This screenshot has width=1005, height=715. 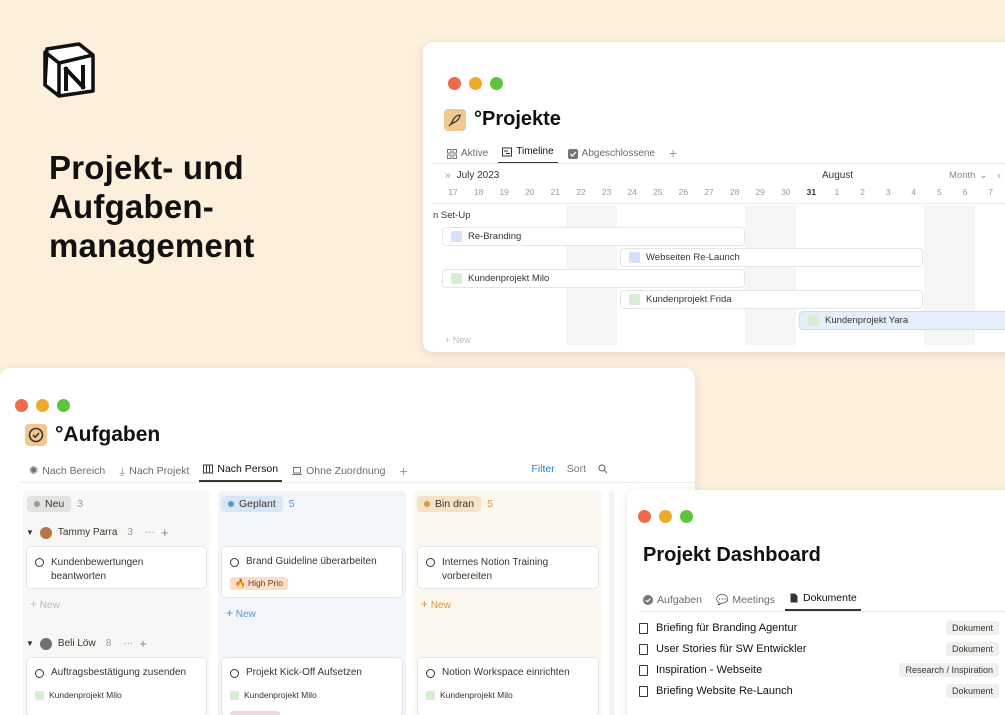 I want to click on task-card: Internes Notion Training vorbereiten, so click(x=508, y=567).